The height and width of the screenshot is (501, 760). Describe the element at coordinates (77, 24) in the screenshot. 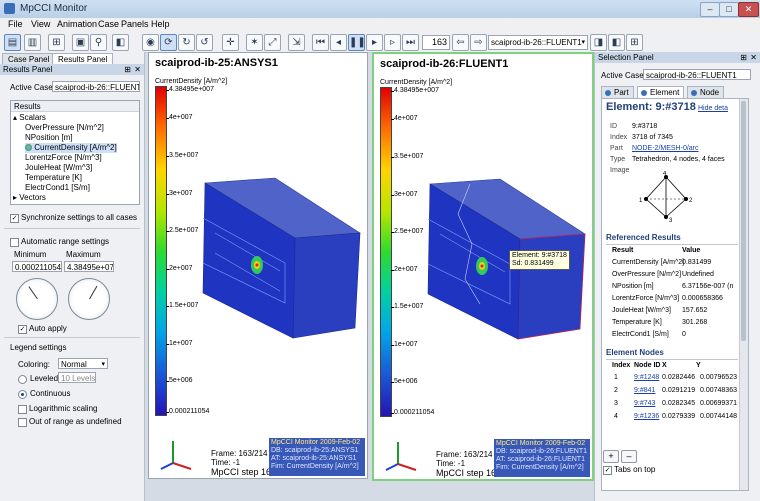

I see `menu-animation: Animation` at that location.